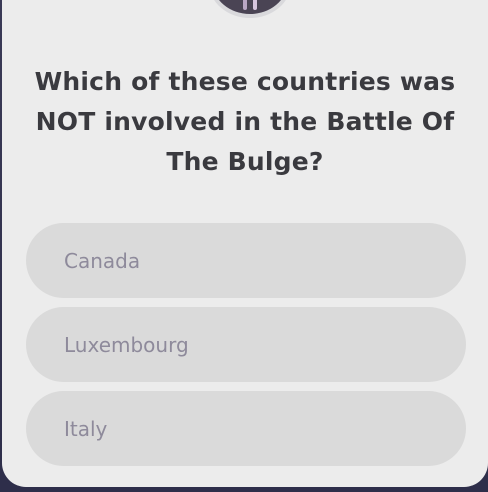 The height and width of the screenshot is (492, 488). I want to click on answer-option-label: Luxembourg, so click(126, 344).